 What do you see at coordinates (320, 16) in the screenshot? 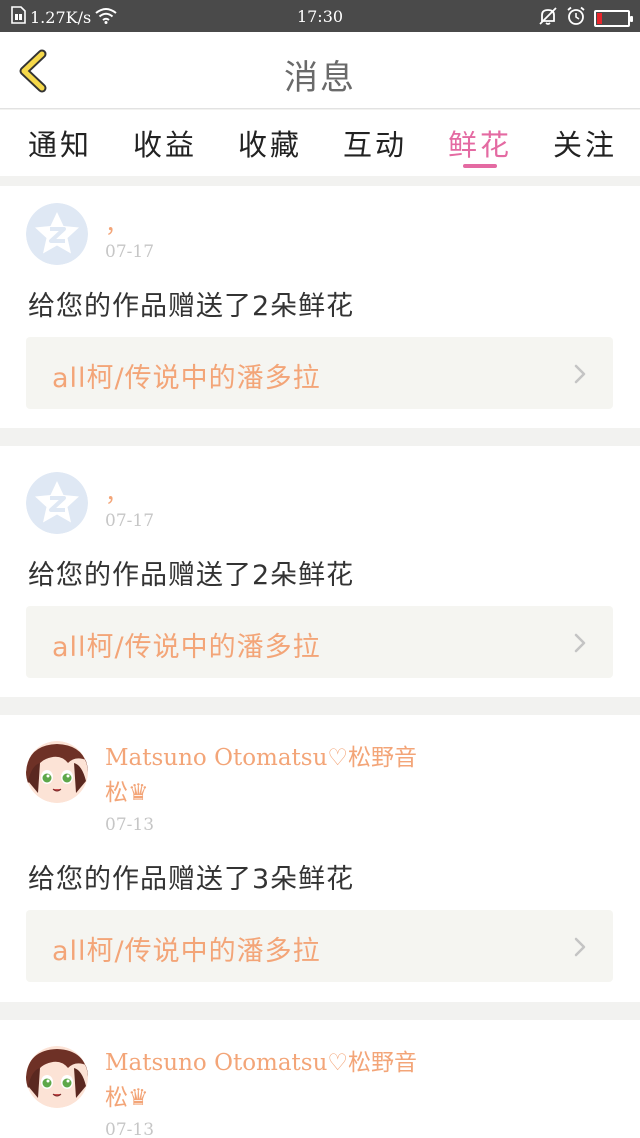
I see `status-bar: 1.27K/s 17:30` at bounding box center [320, 16].